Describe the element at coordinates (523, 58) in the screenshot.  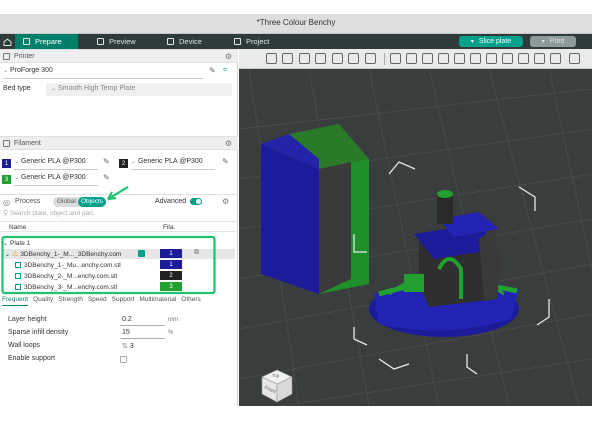
I see `measure-icon` at that location.